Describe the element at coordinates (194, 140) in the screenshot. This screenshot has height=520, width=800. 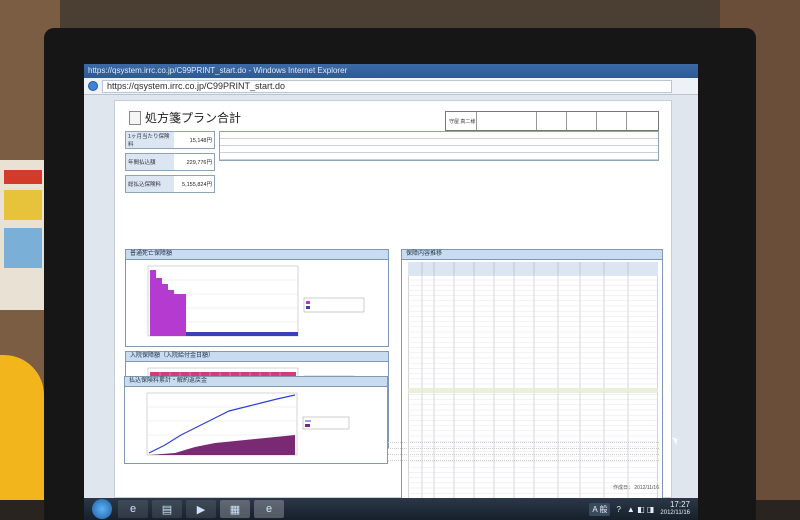
I see `summary-value: 15,148円` at that location.